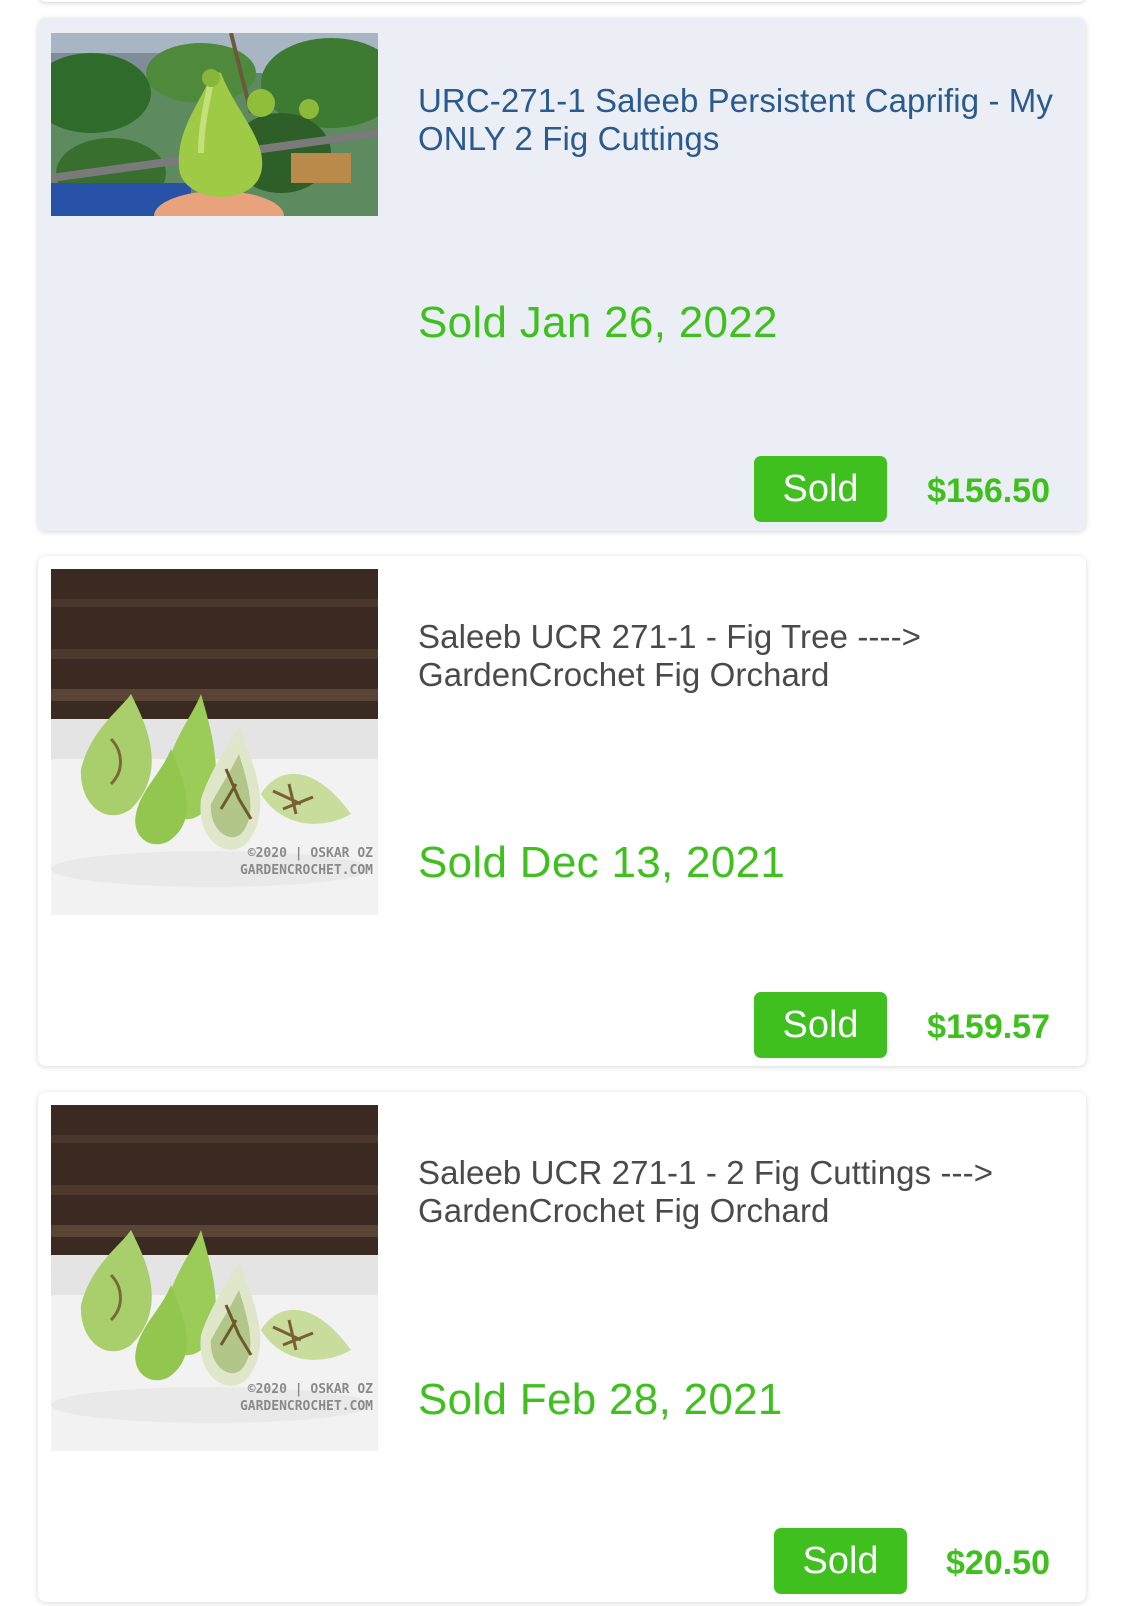  Describe the element at coordinates (602, 862) in the screenshot. I see `sold-date: Sold Dec 13, 2021` at that location.